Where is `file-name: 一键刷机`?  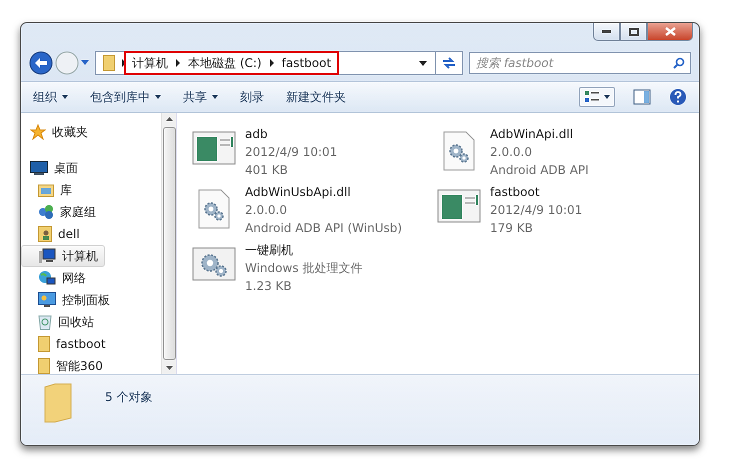
file-name: 一键刷机 is located at coordinates (303, 250).